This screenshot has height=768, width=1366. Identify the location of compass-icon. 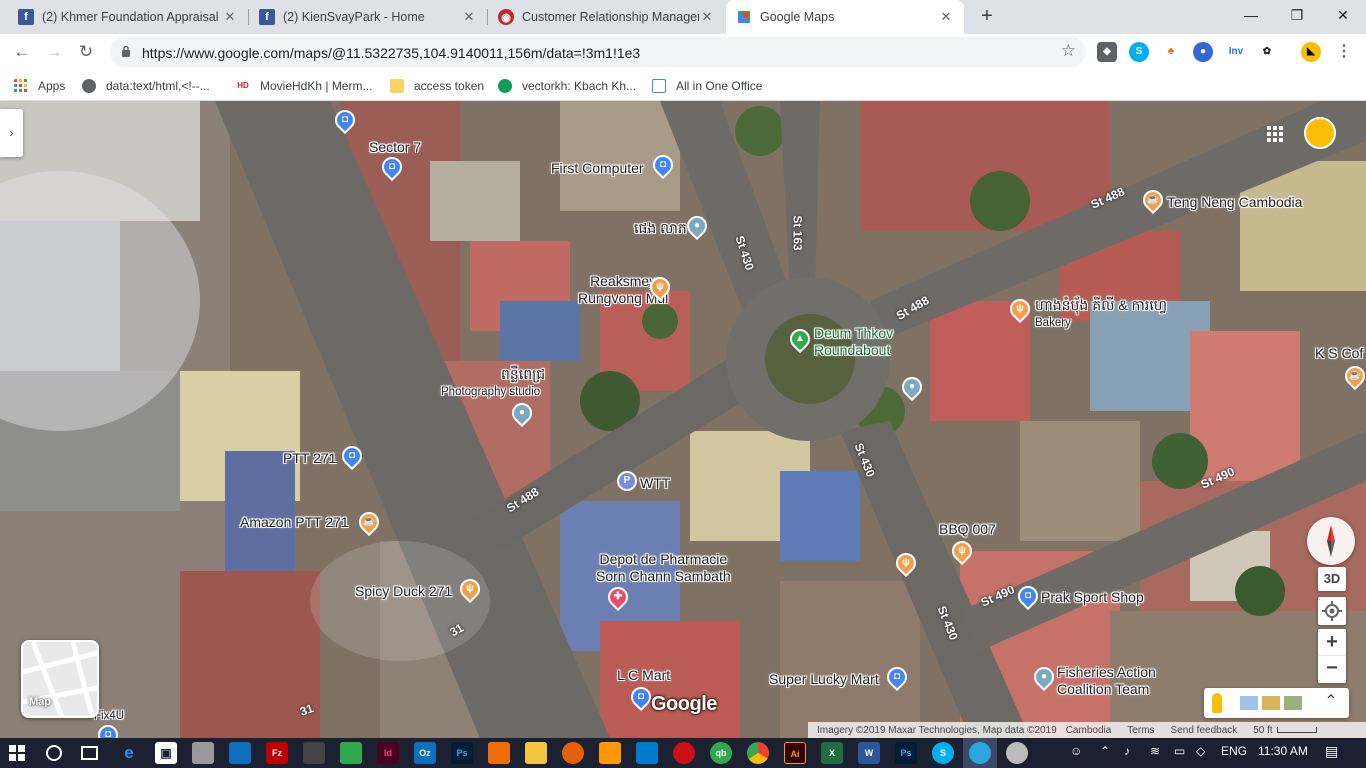
(1331, 541).